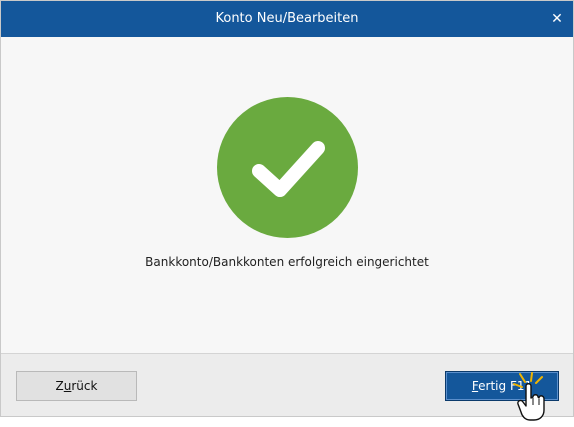 The width and height of the screenshot is (574, 427). I want to click on close-button: ✕, so click(557, 19).